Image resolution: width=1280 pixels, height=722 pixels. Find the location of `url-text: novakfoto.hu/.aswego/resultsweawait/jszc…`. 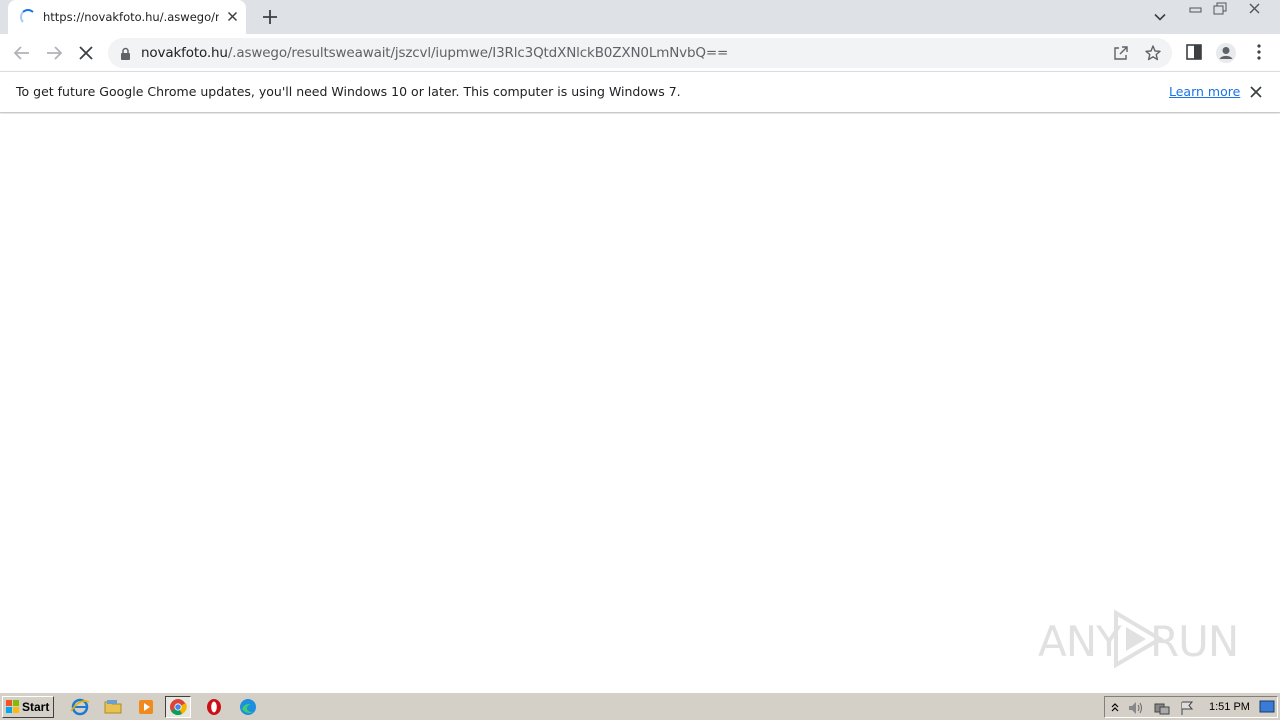

url-text: novakfoto.hu/.aswego/resultsweawait/jszc… is located at coordinates (434, 53).